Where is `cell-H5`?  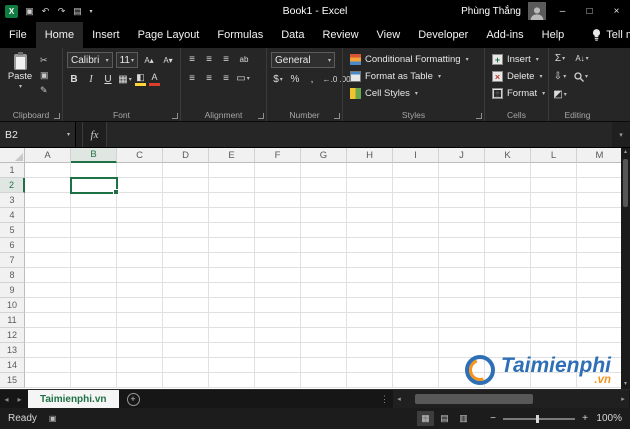 cell-H5 is located at coordinates (370, 230).